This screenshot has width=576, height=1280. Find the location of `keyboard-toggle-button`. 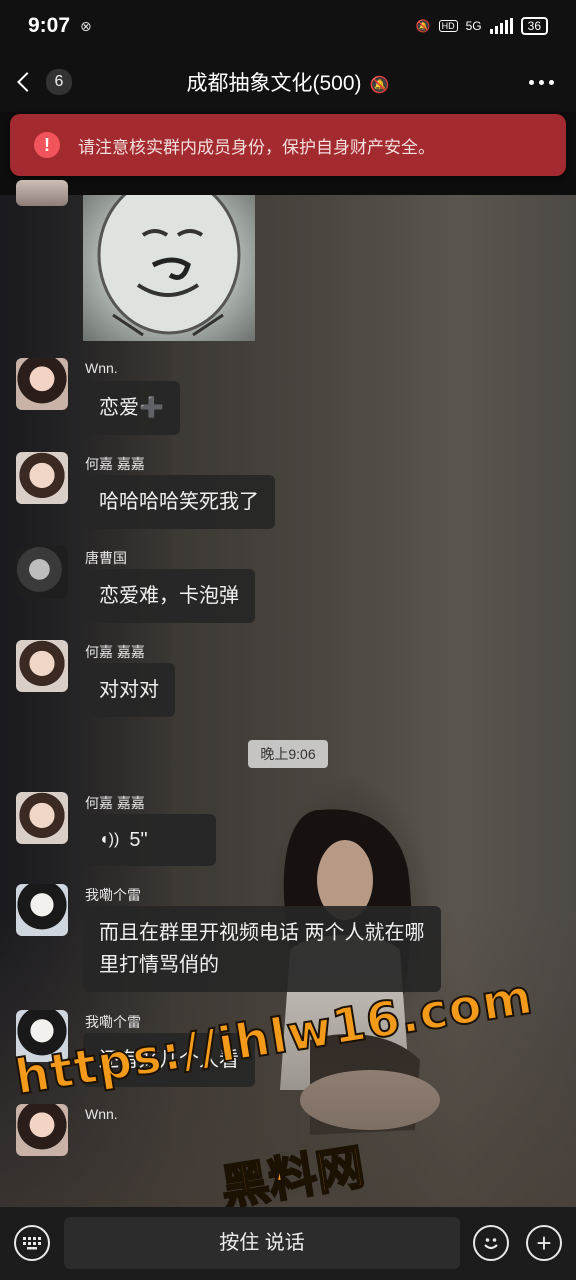

keyboard-toggle-button is located at coordinates (32, 1243).